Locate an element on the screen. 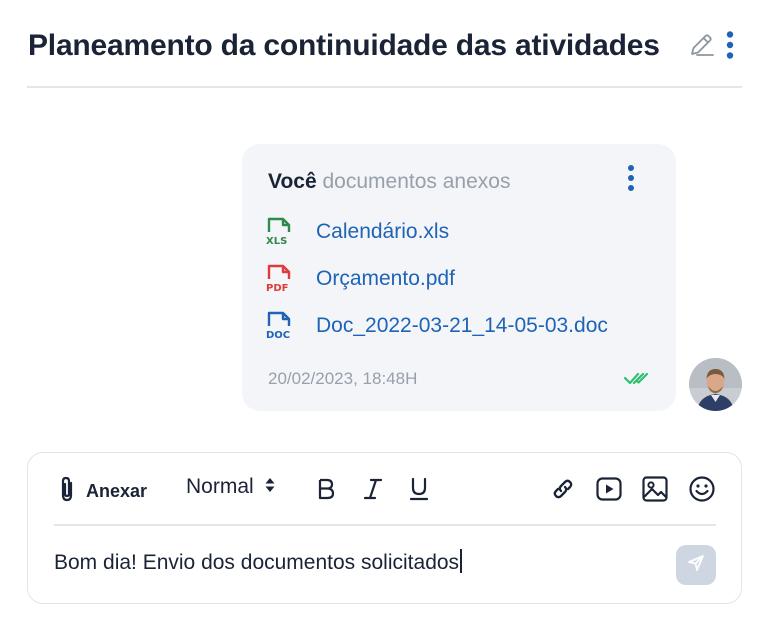 This screenshot has height=639, width=768. header-actions is located at coordinates (711, 47).